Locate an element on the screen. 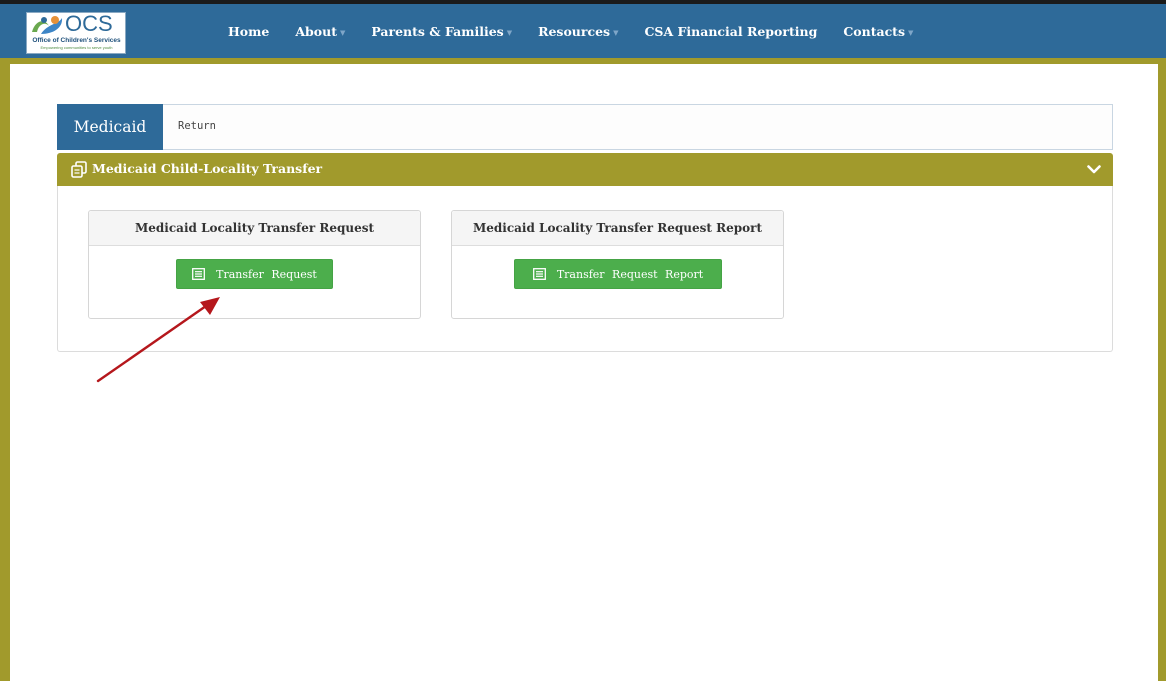 This screenshot has height=681, width=1166. card-title: Medicaid Locality Transfer Request is located at coordinates (254, 228).